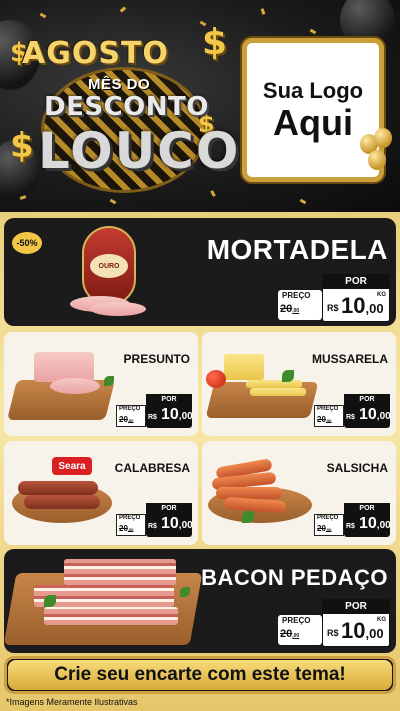  Describe the element at coordinates (216, 379) in the screenshot. I see `tomato-icon` at that location.